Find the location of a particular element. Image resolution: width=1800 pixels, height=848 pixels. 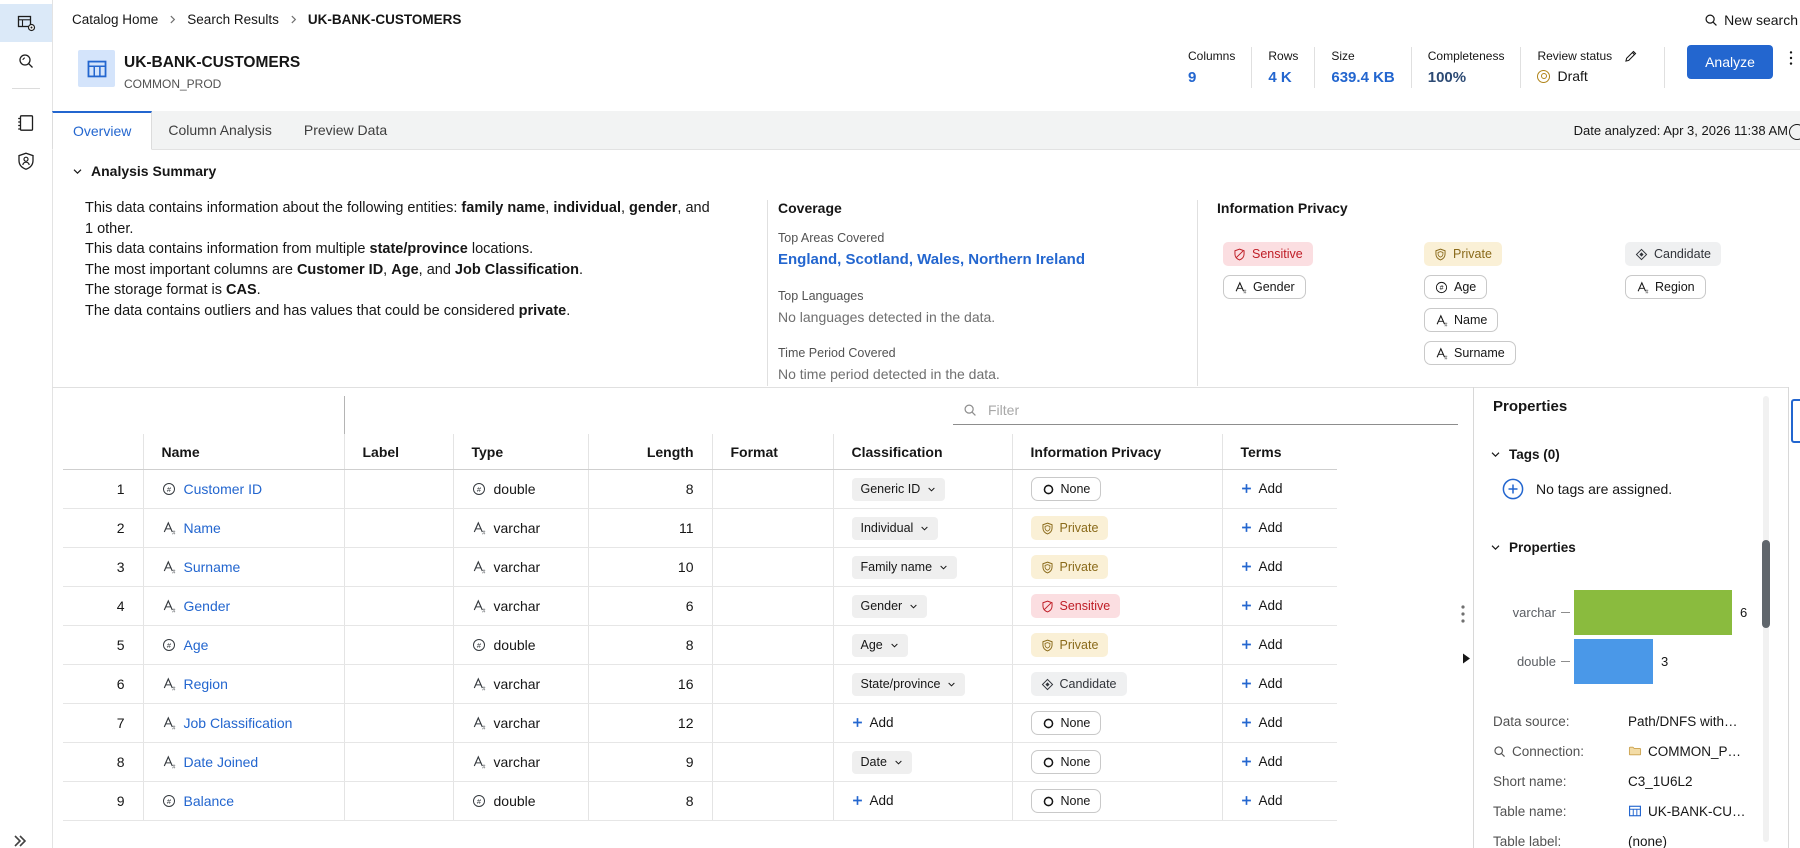

privacy-cell: Candidate is located at coordinates (1116, 684).